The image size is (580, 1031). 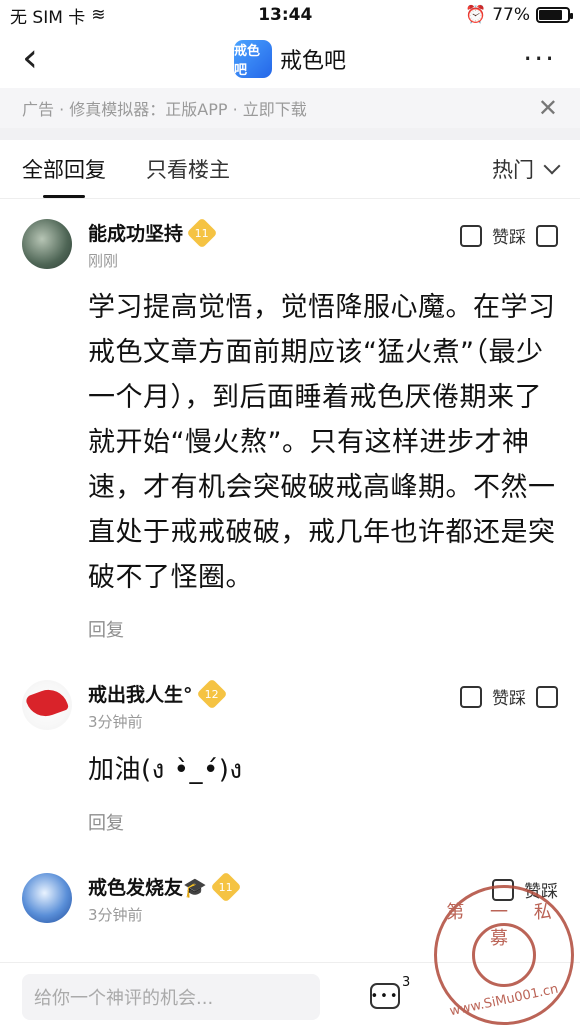 What do you see at coordinates (98, 15) in the screenshot?
I see `wifi-icon: ≋` at bounding box center [98, 15].